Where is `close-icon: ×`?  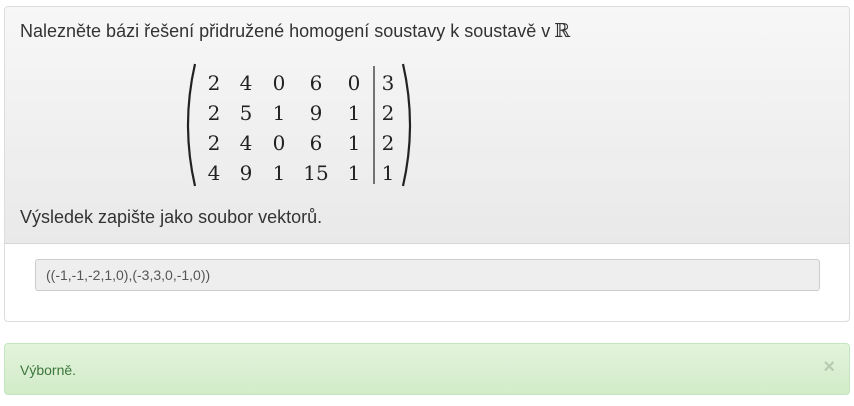
close-icon: × is located at coordinates (829, 367).